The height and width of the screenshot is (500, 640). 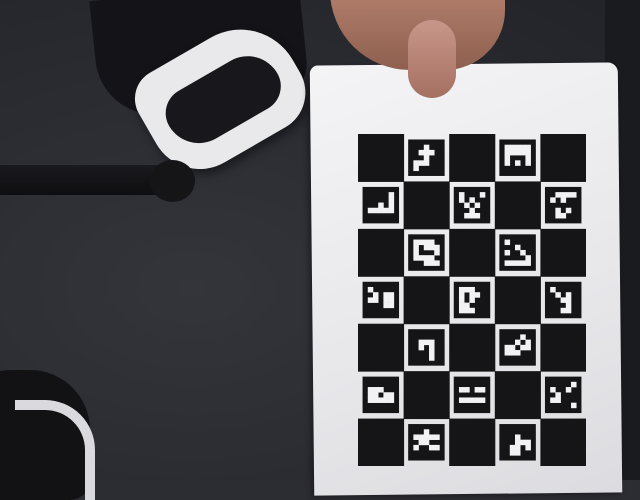 What do you see at coordinates (172, 181) in the screenshot?
I see `tripod-leg-end` at bounding box center [172, 181].